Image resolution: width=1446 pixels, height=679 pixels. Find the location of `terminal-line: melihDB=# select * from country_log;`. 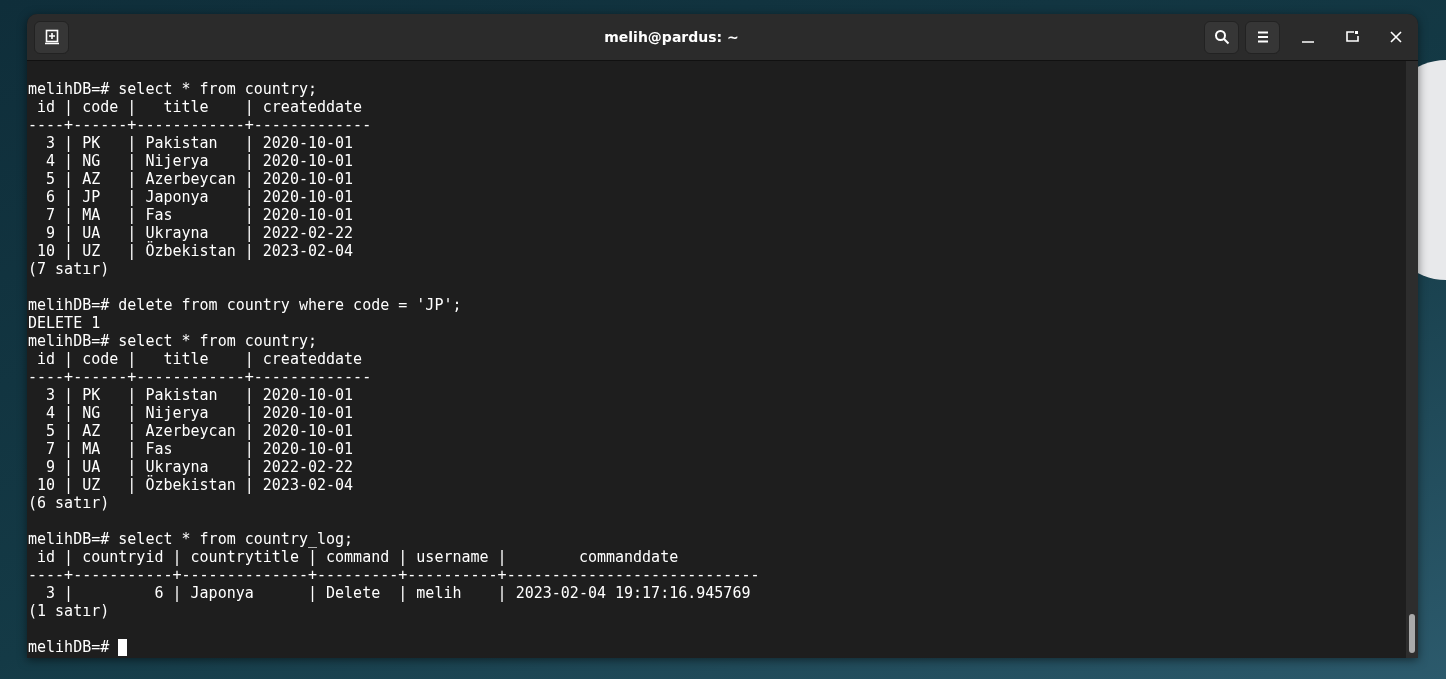

terminal-line: melihDB=# select * from country_log; is located at coordinates (191, 539).